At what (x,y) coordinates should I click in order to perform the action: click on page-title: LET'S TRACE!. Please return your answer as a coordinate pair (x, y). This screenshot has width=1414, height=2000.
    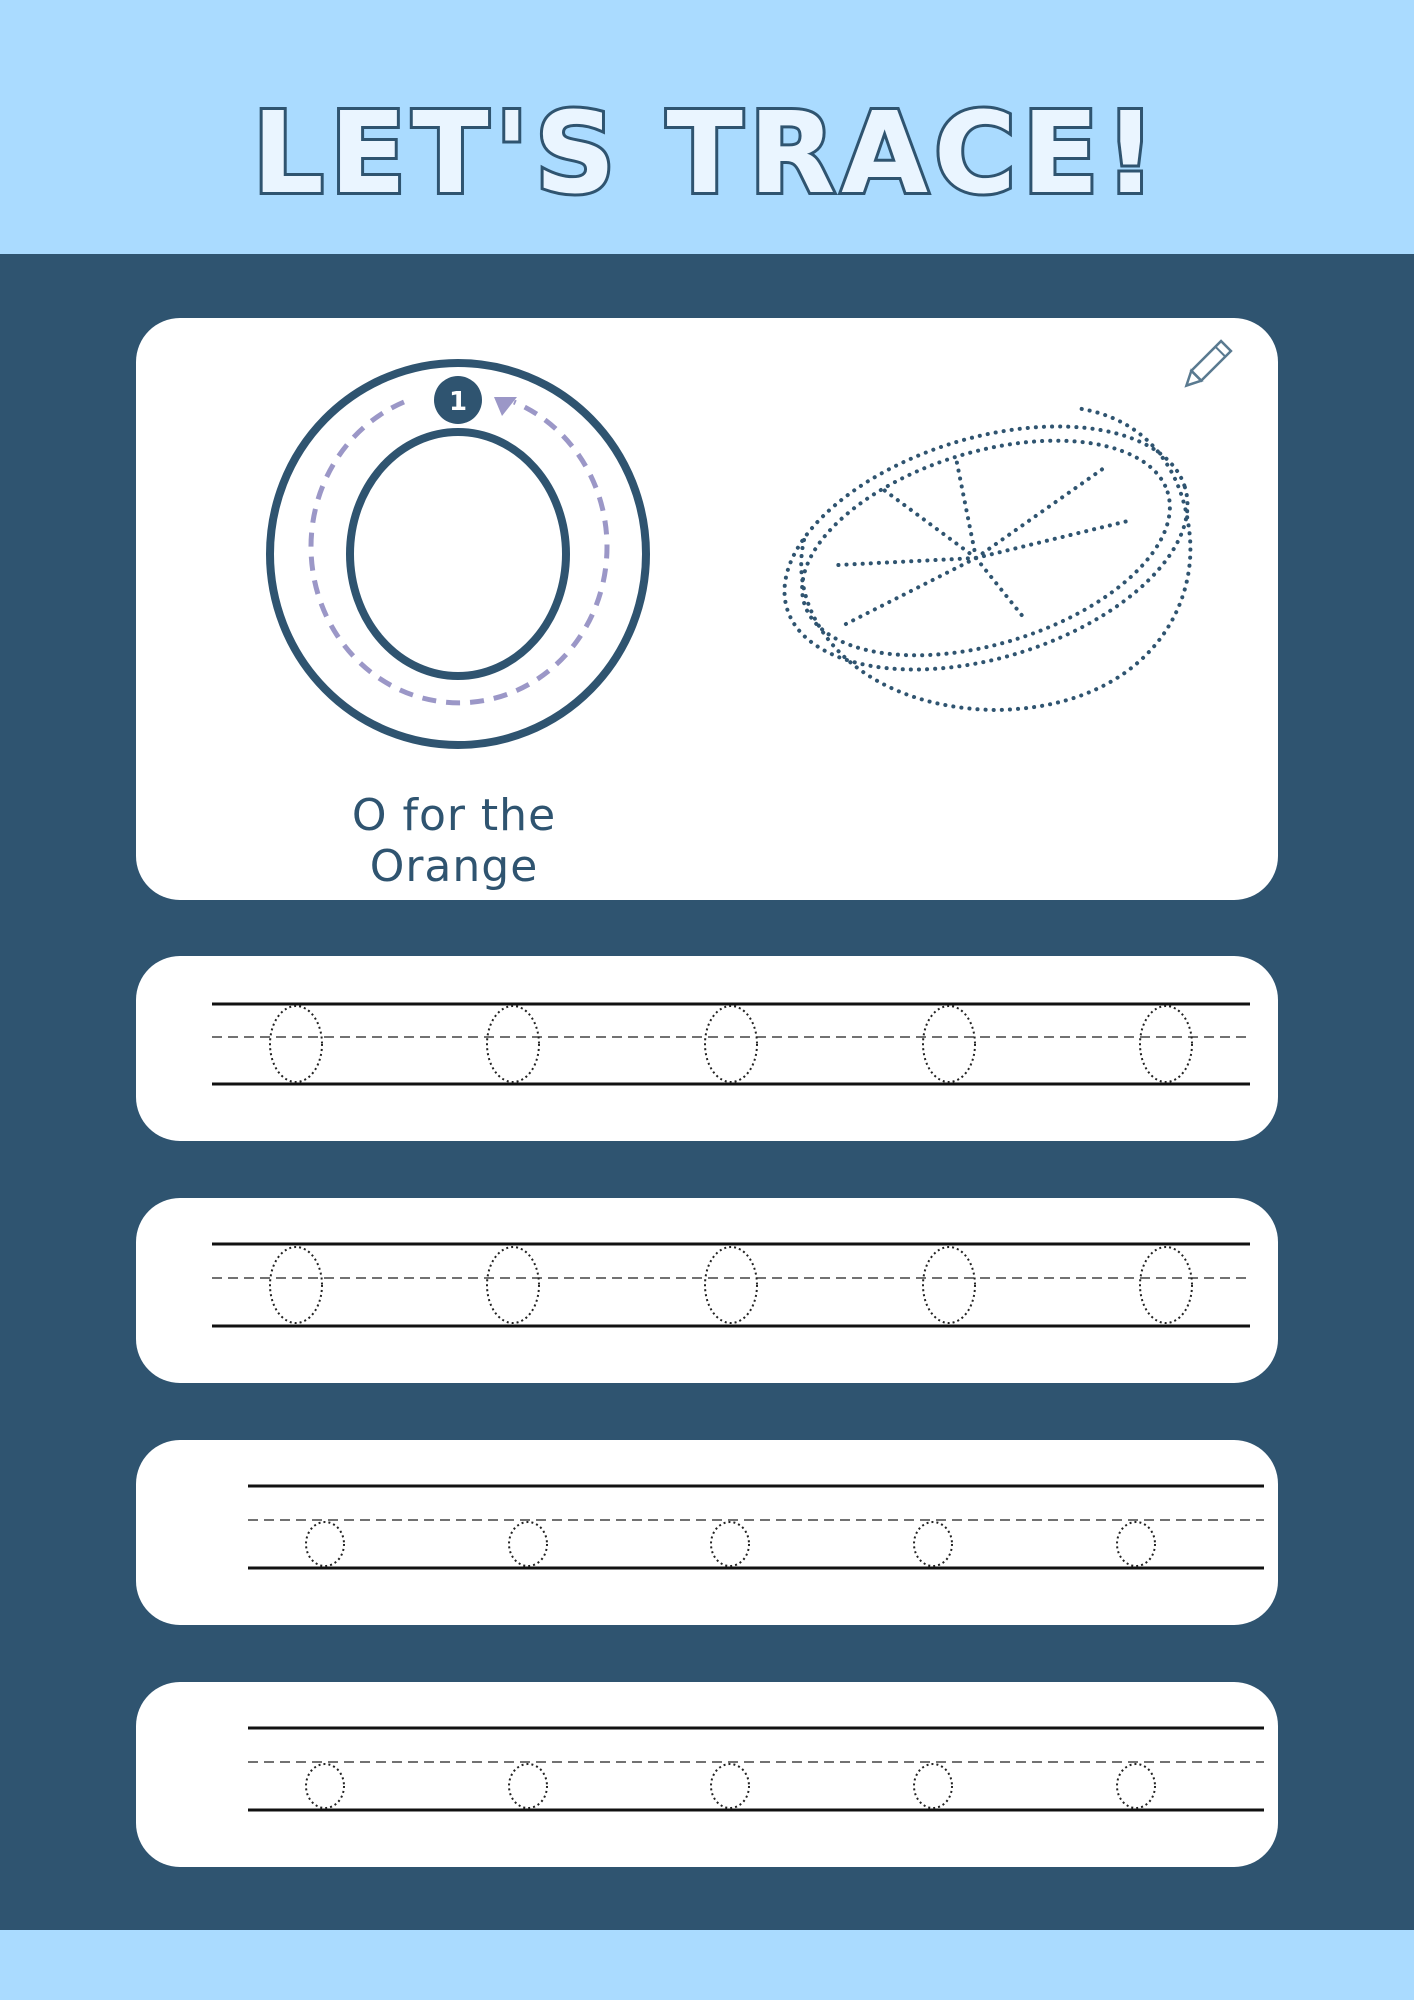
    Looking at the image, I should click on (706, 154).